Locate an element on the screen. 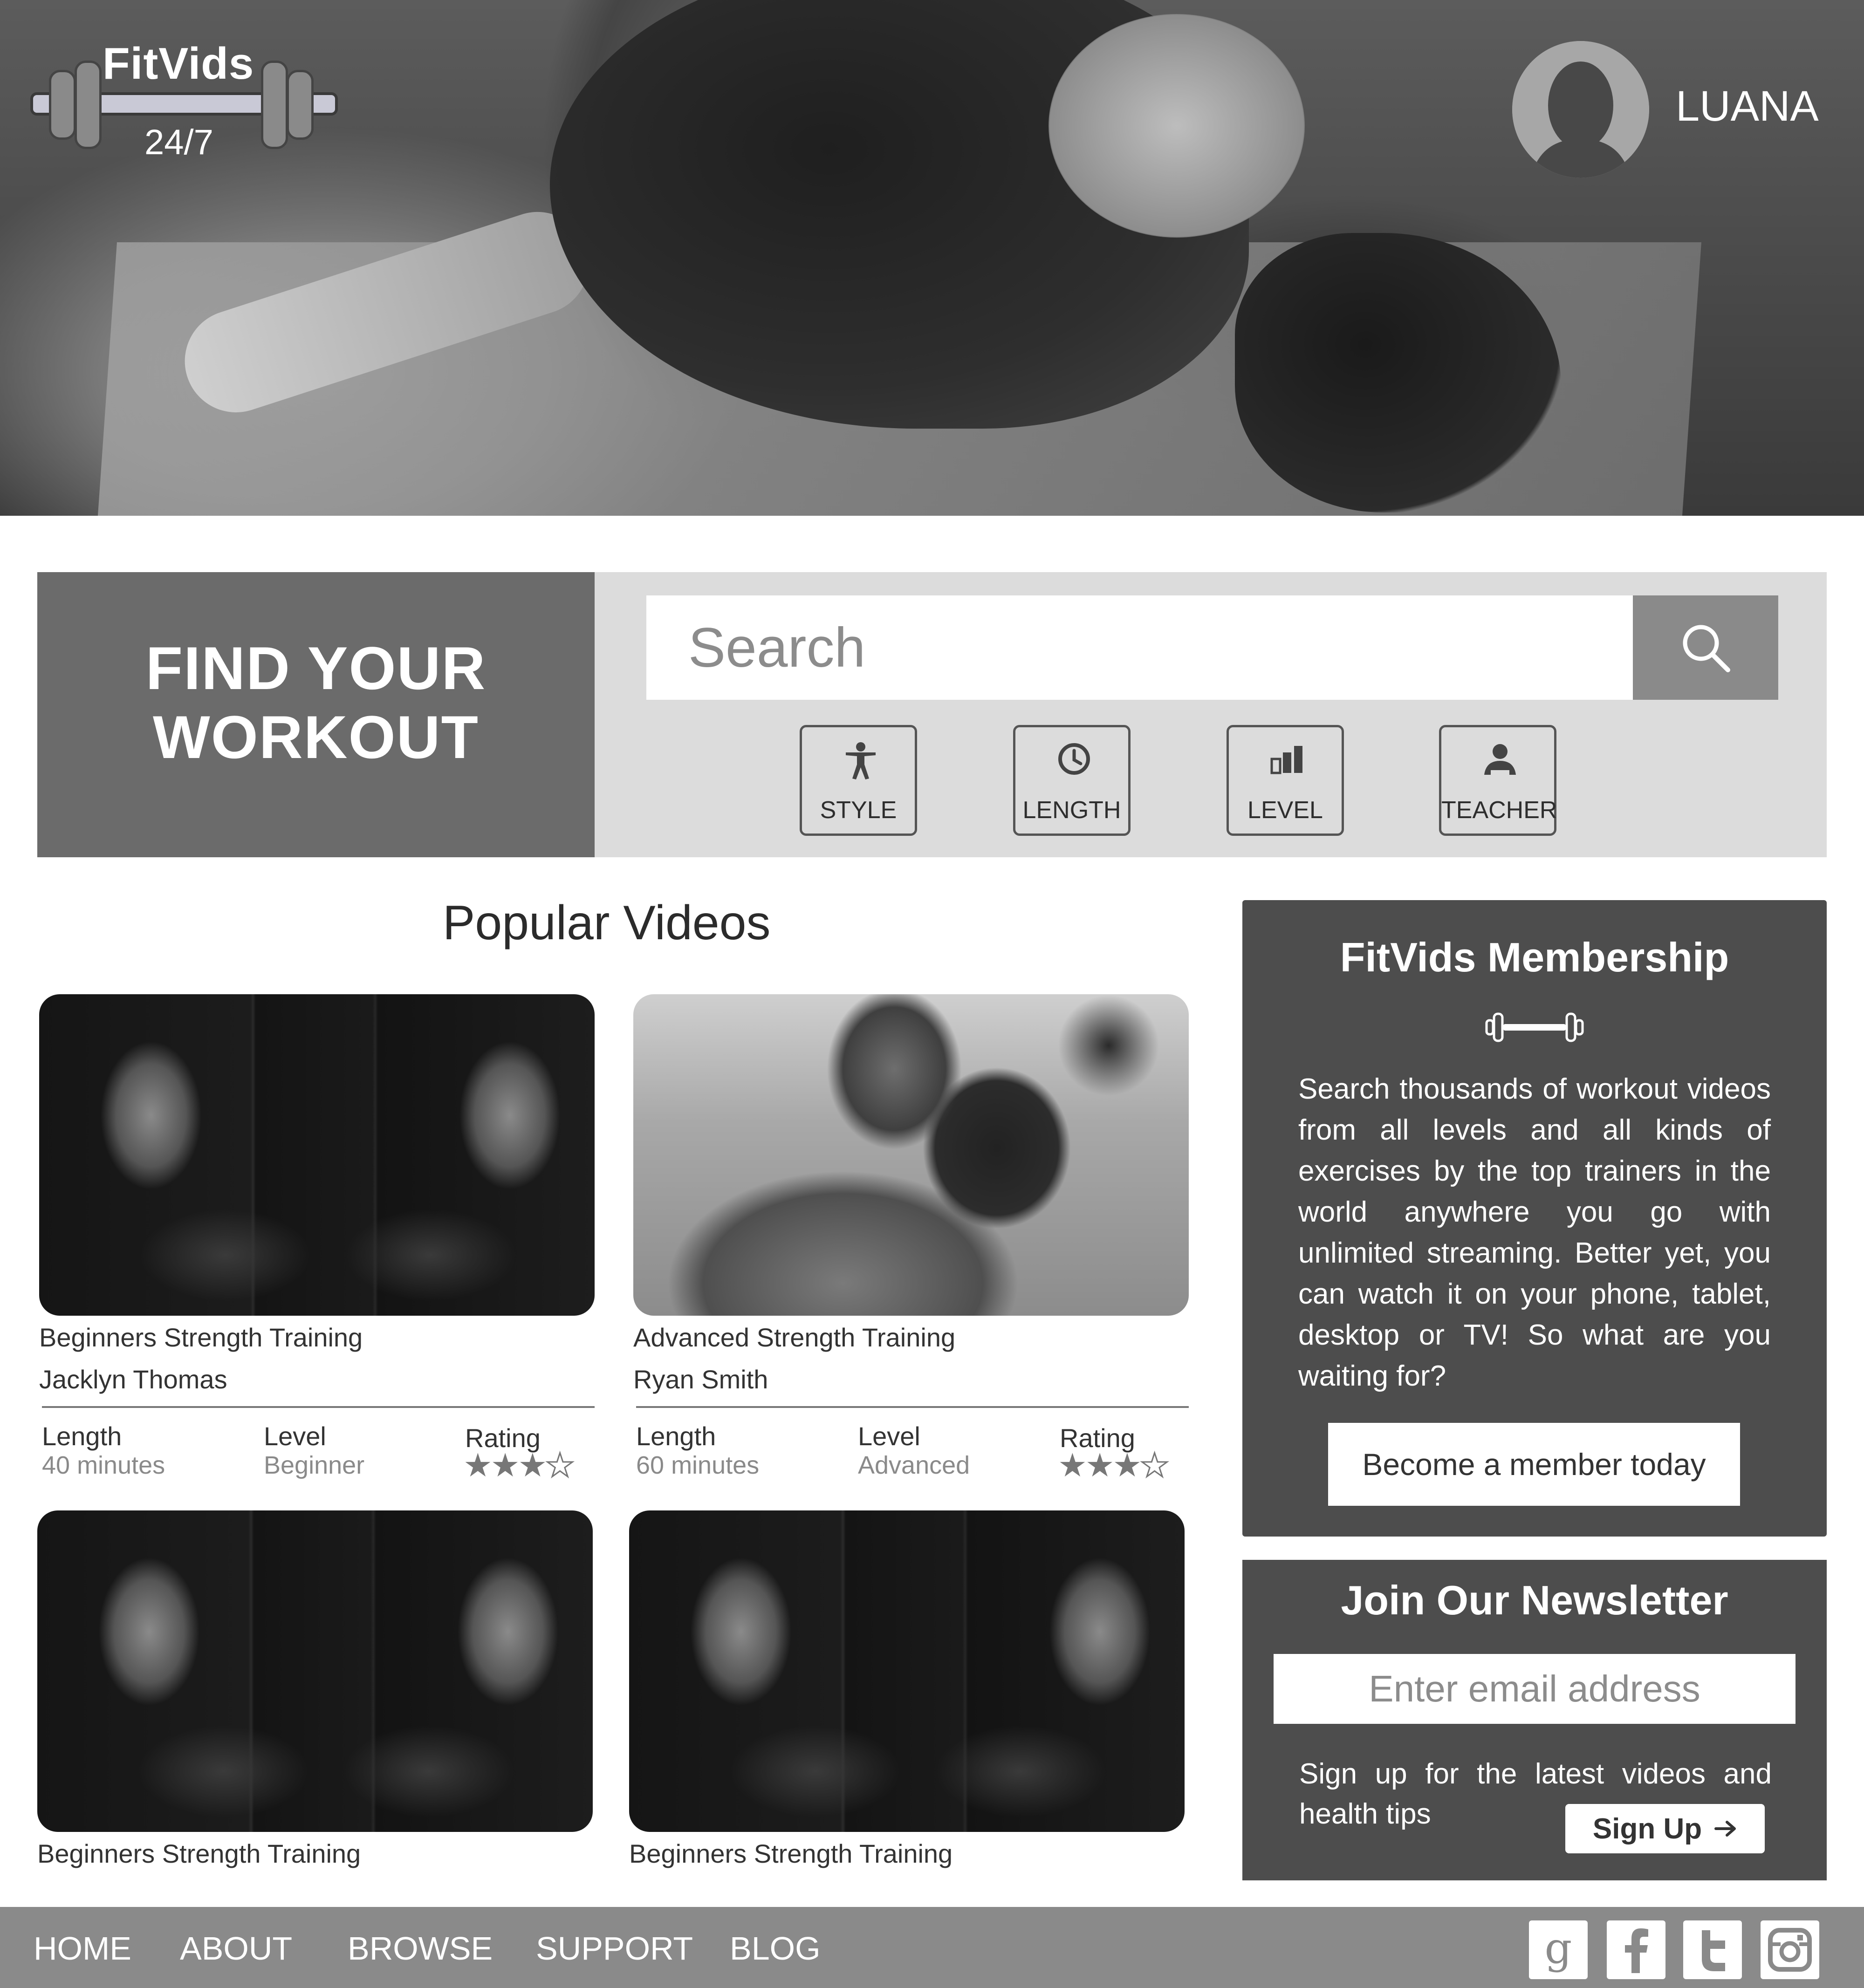  level-value: Advanced is located at coordinates (914, 1465).